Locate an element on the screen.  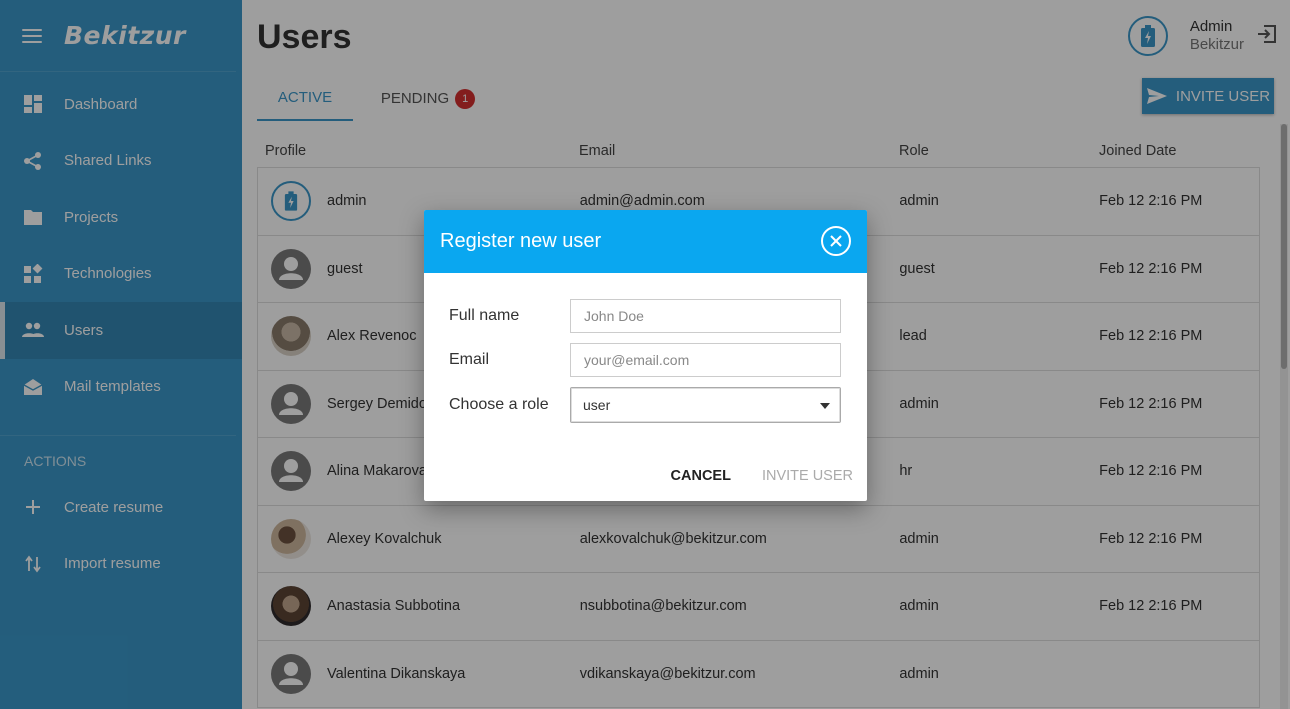
full-name-label: Full name is located at coordinates (484, 315).